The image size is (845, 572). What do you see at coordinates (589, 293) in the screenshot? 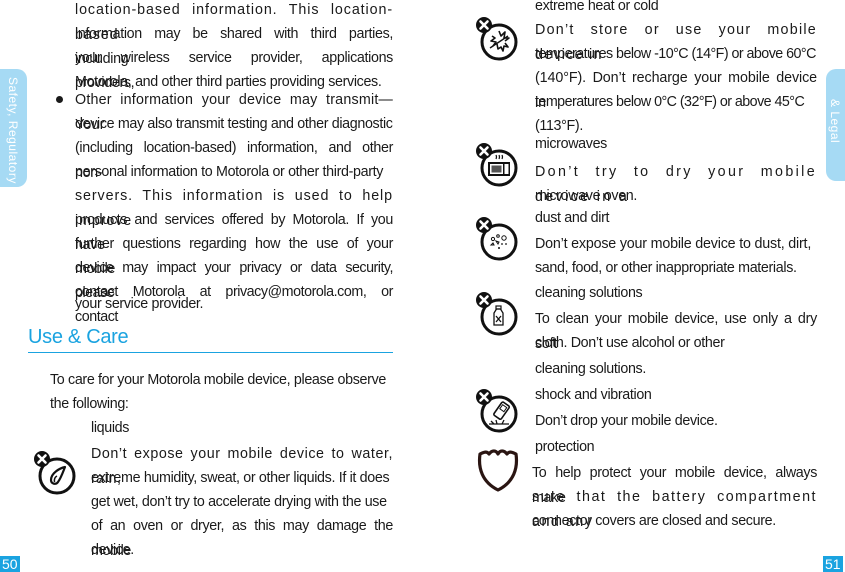
I see `item-title: cleaning solutions` at bounding box center [589, 293].